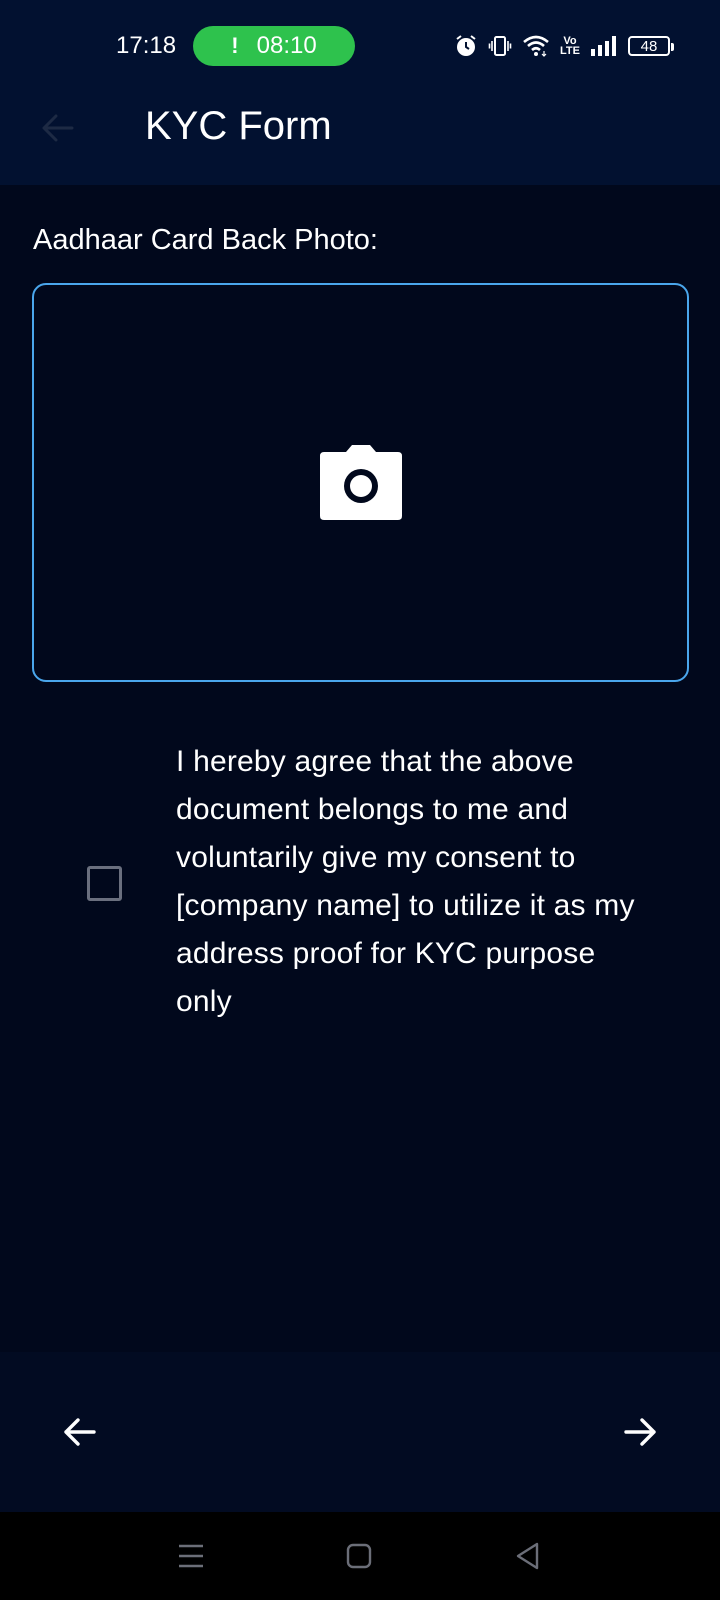 This screenshot has width=720, height=1600. Describe the element at coordinates (466, 45) in the screenshot. I see `alarm-icon` at that location.